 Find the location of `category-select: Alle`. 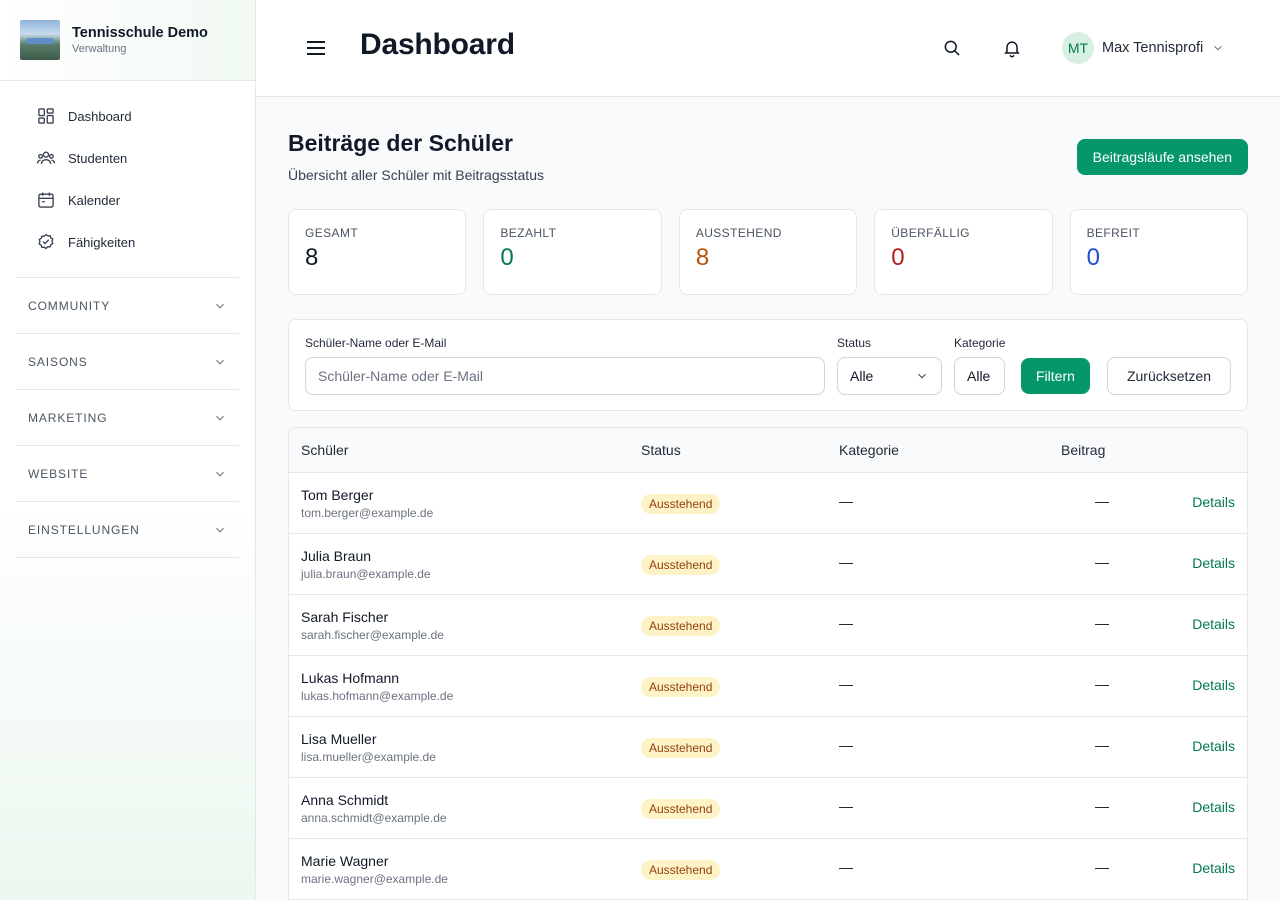

category-select: Alle is located at coordinates (979, 376).